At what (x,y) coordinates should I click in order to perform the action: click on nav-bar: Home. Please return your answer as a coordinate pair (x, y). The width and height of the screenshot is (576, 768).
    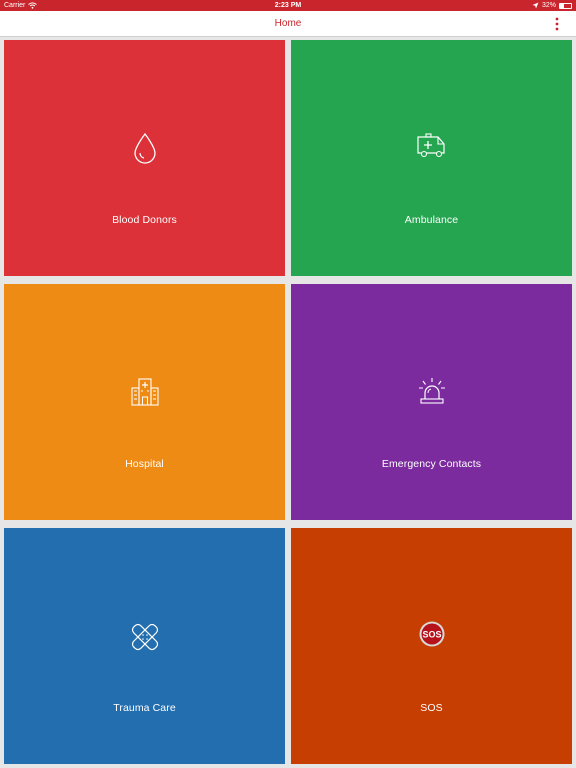
    Looking at the image, I should click on (288, 24).